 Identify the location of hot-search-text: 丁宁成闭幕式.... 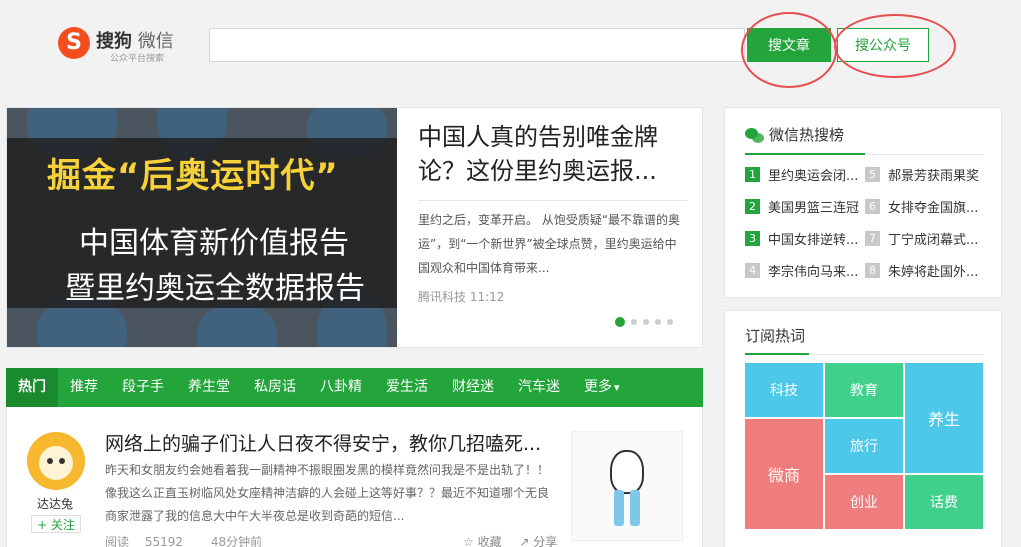
(933, 240).